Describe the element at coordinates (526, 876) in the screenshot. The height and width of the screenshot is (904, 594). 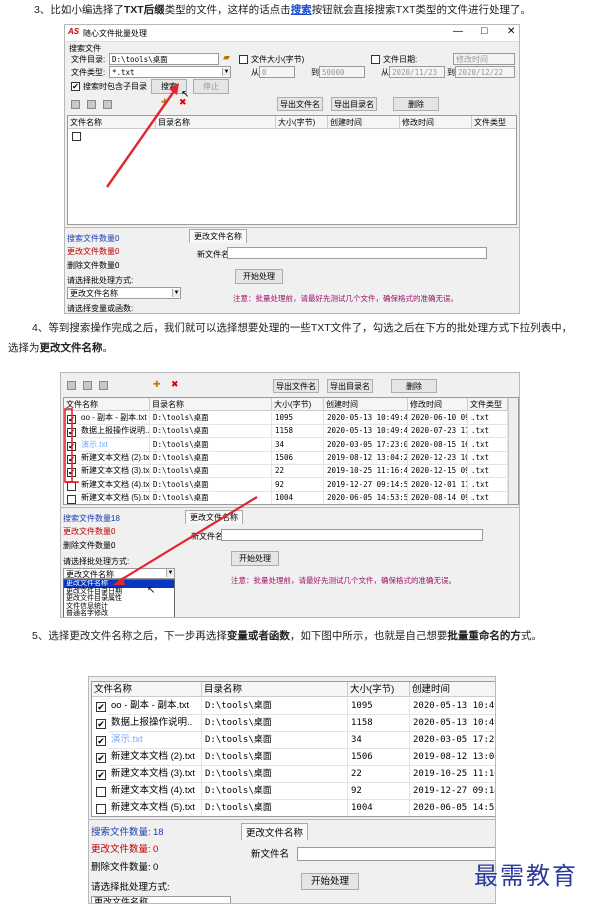
I see `watermark: 最需教育` at that location.